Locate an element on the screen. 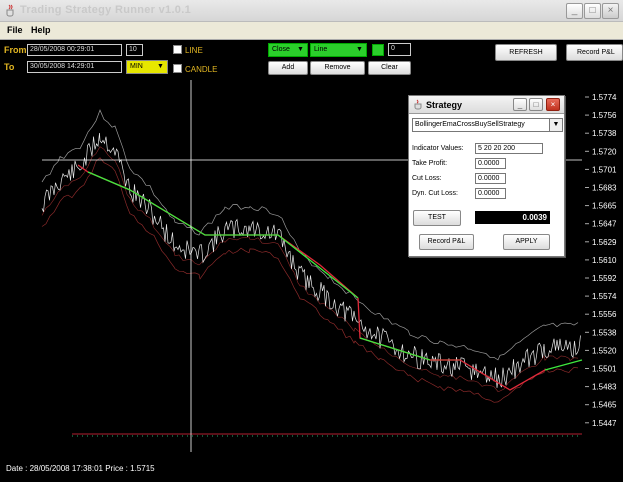 The image size is (623, 482). price-tick-label: 1.5592 is located at coordinates (604, 278).